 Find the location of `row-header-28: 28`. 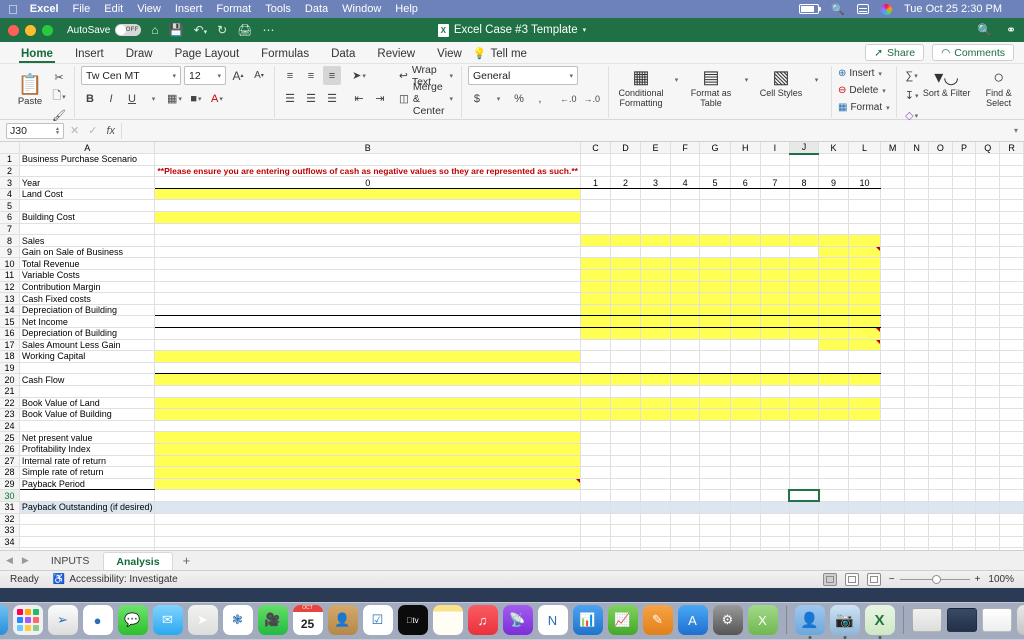

row-header-28: 28 is located at coordinates (10, 472).